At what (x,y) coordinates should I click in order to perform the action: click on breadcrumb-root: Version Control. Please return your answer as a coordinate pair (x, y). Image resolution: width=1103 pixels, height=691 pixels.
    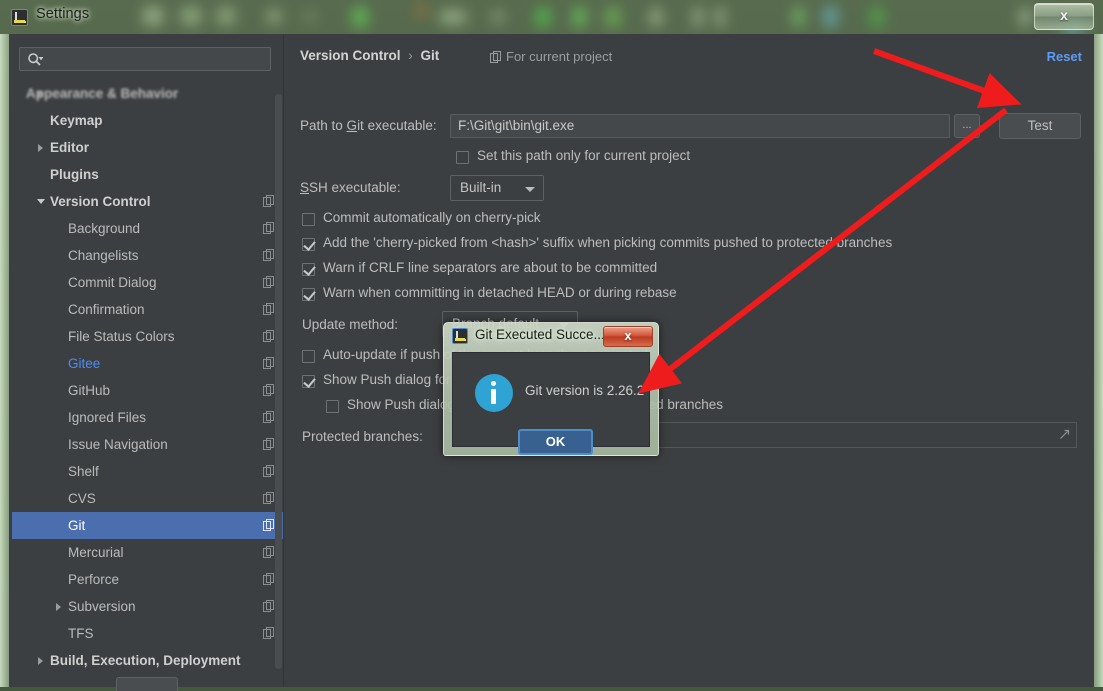
    Looking at the image, I should click on (350, 55).